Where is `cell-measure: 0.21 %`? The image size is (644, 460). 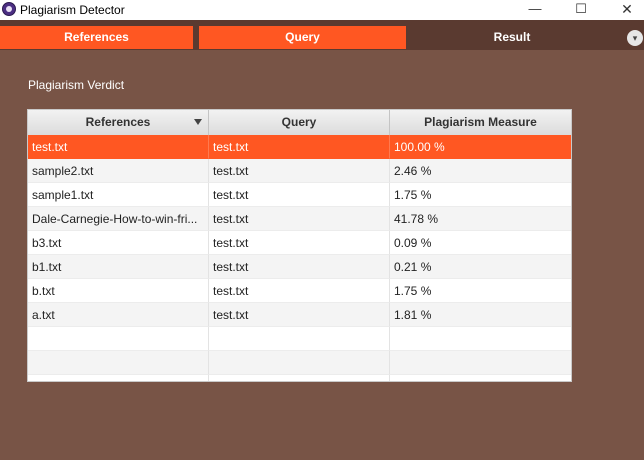
cell-measure: 0.21 % is located at coordinates (480, 267).